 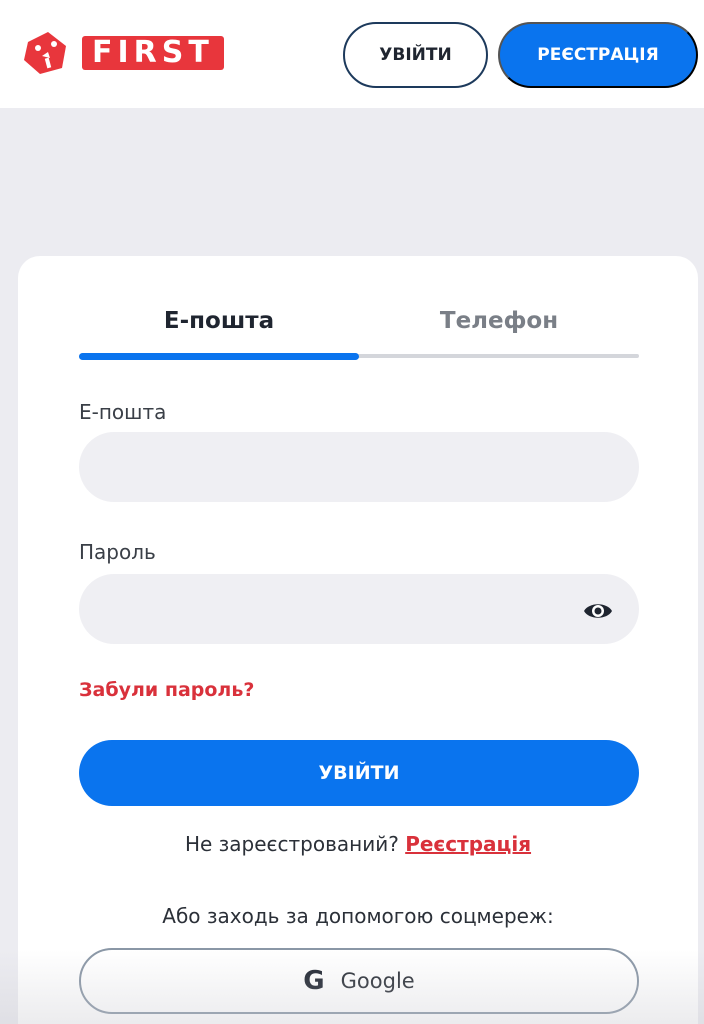 I want to click on eye-icon, so click(x=598, y=611).